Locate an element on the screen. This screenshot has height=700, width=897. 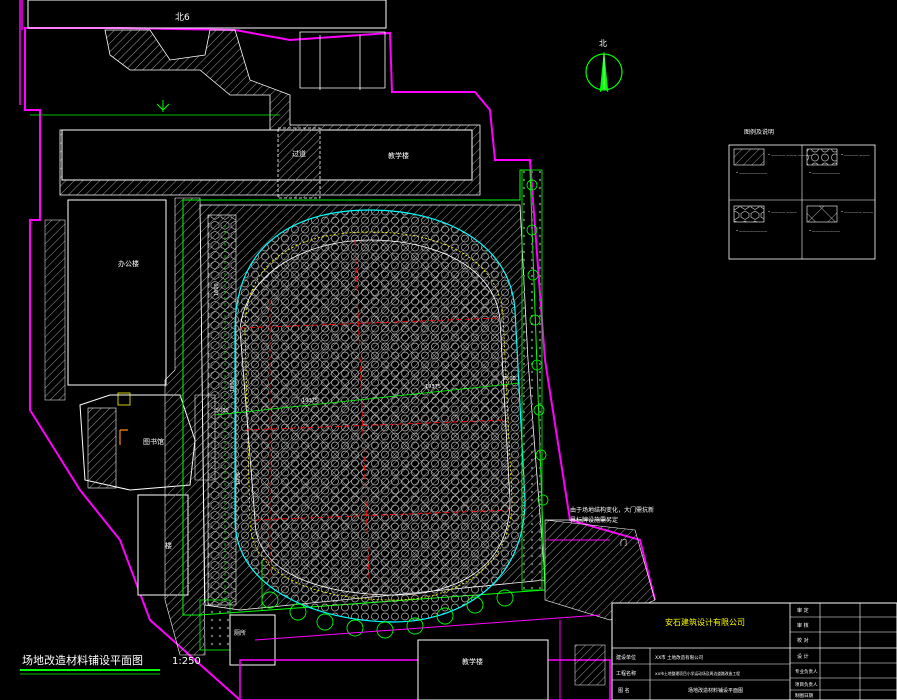
annotation-line-1: 由于场地结构变化，大门需抗新 is located at coordinates (612, 510).